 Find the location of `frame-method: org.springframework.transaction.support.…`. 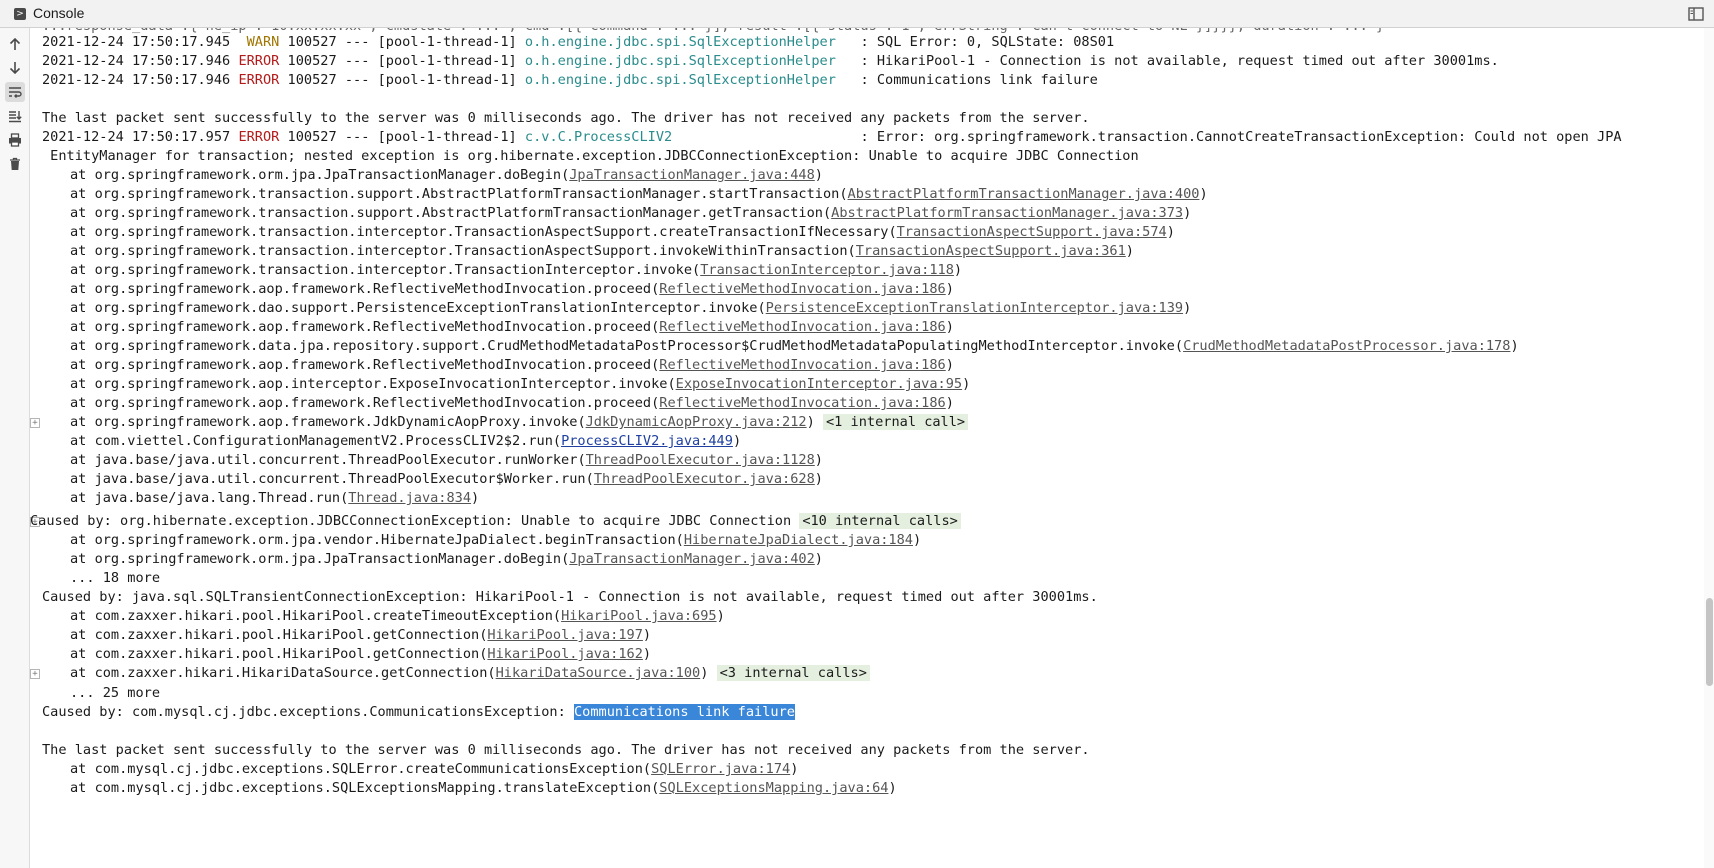

frame-method: org.springframework.transaction.support.… is located at coordinates (458, 213).